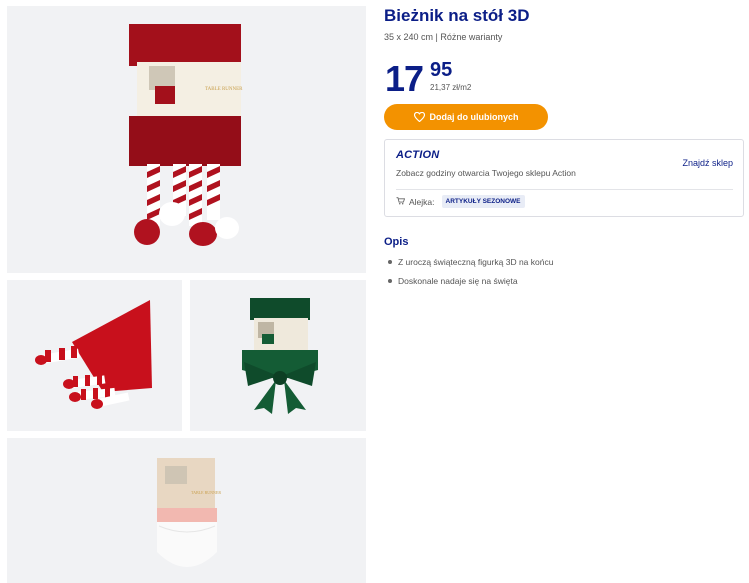 The height and width of the screenshot is (583, 749). Describe the element at coordinates (404, 78) in the screenshot. I see `price-integer: 17` at that location.